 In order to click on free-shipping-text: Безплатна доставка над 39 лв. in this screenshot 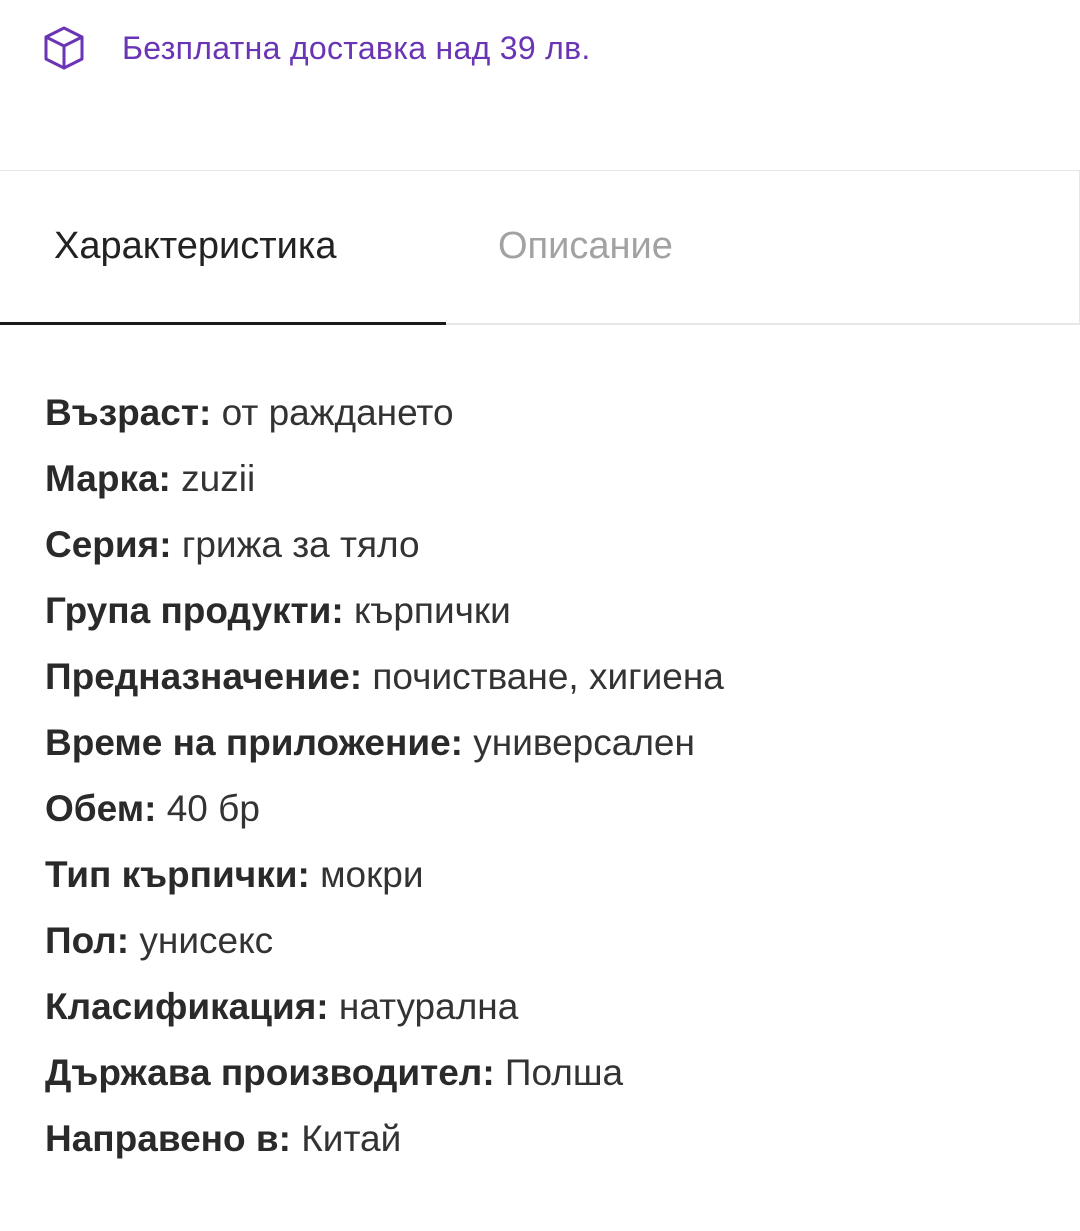, I will do `click(356, 47)`.